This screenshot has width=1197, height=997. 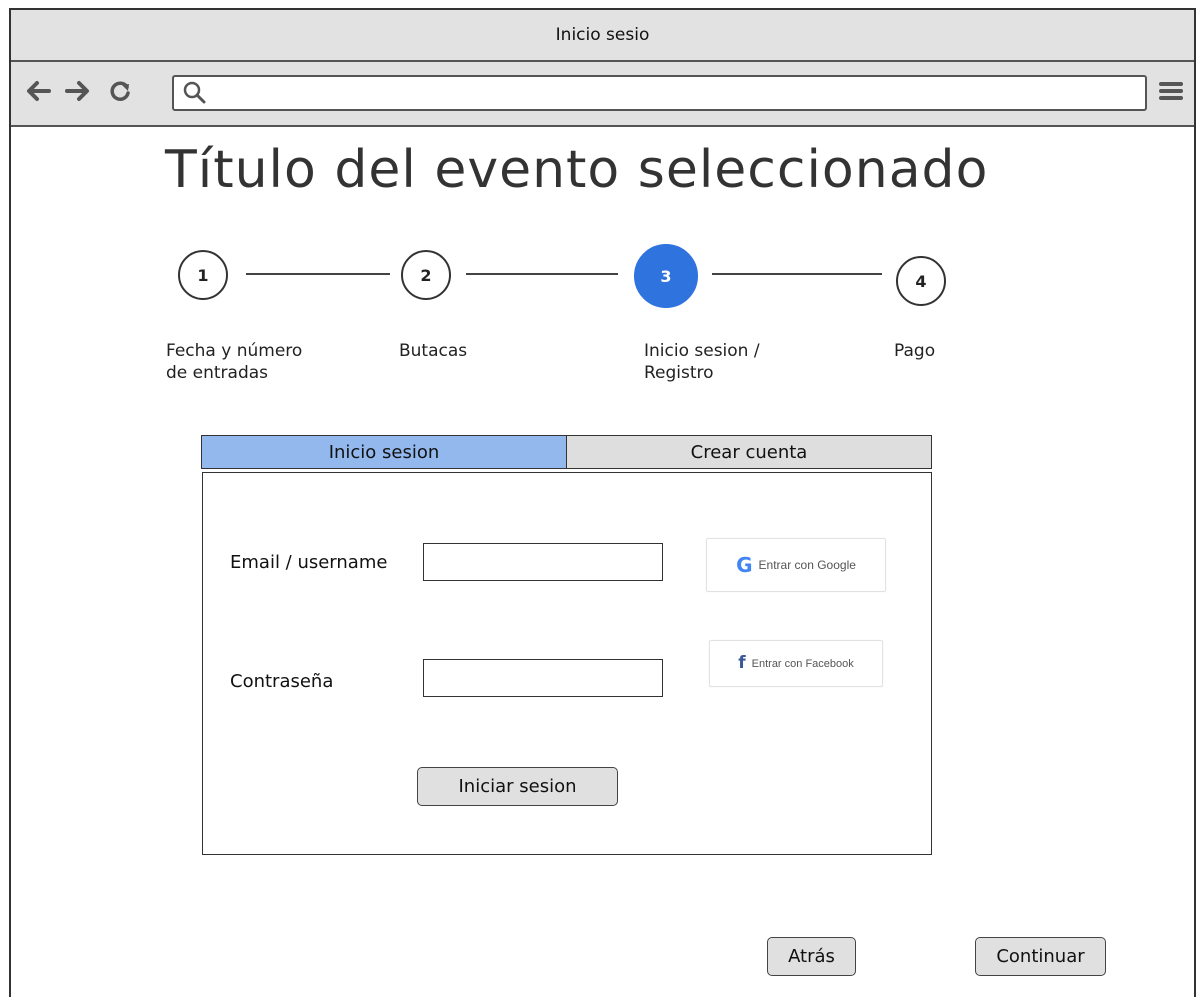 I want to click on tab-inicio-sesion: Inicio sesion, so click(x=384, y=452).